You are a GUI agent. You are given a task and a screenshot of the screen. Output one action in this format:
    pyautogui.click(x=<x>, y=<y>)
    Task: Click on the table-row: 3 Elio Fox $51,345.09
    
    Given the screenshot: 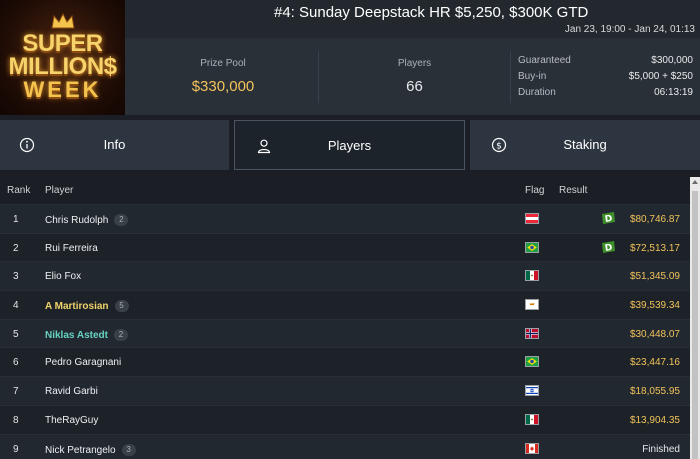 What is the action you would take?
    pyautogui.click(x=345, y=276)
    